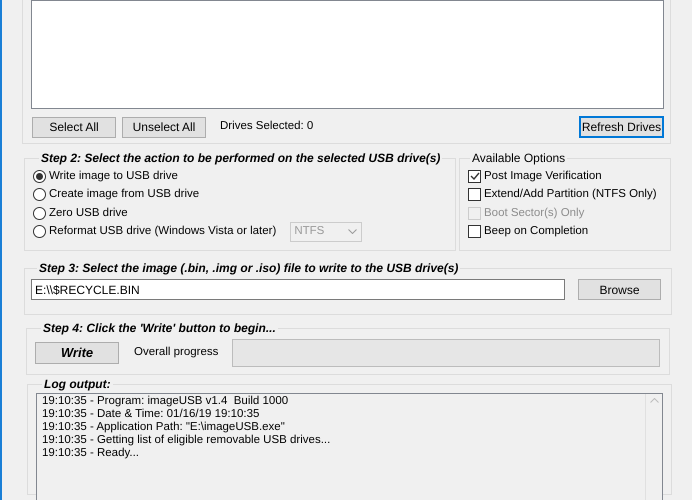  What do you see at coordinates (176, 352) in the screenshot?
I see `progress-label: Overall progress` at bounding box center [176, 352].